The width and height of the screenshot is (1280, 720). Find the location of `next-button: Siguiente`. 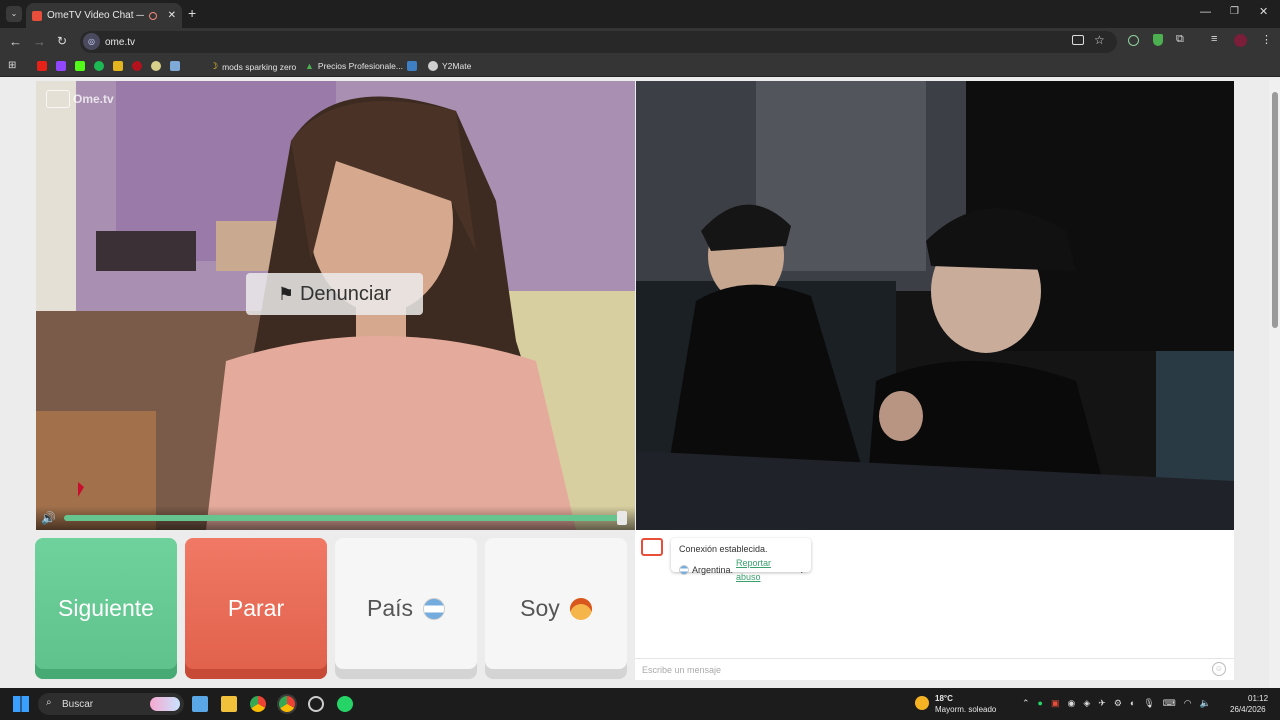

next-button: Siguiente is located at coordinates (106, 608).